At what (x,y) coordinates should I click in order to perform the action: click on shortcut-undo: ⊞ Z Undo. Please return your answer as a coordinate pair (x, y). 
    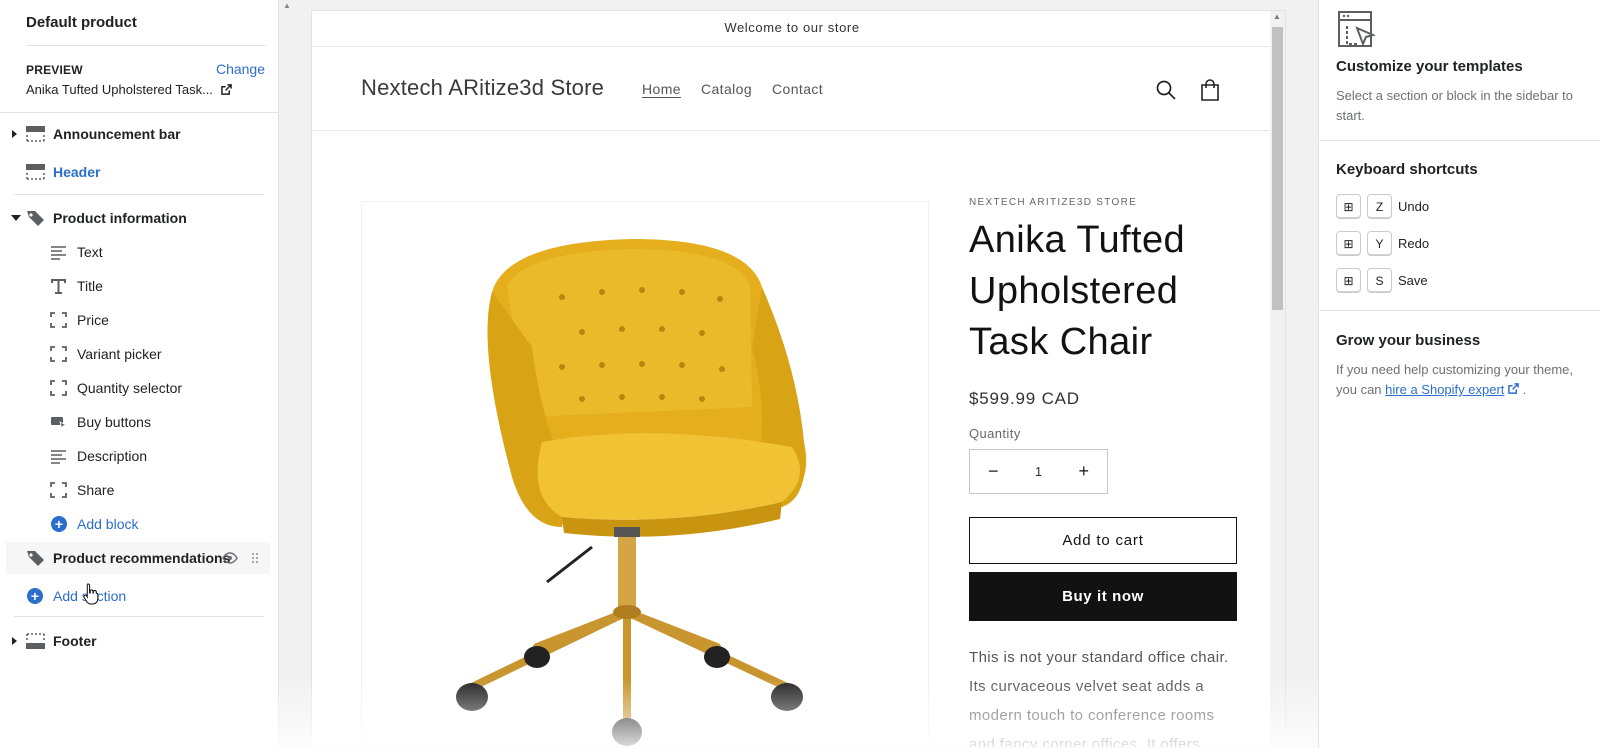
    Looking at the image, I should click on (1382, 206).